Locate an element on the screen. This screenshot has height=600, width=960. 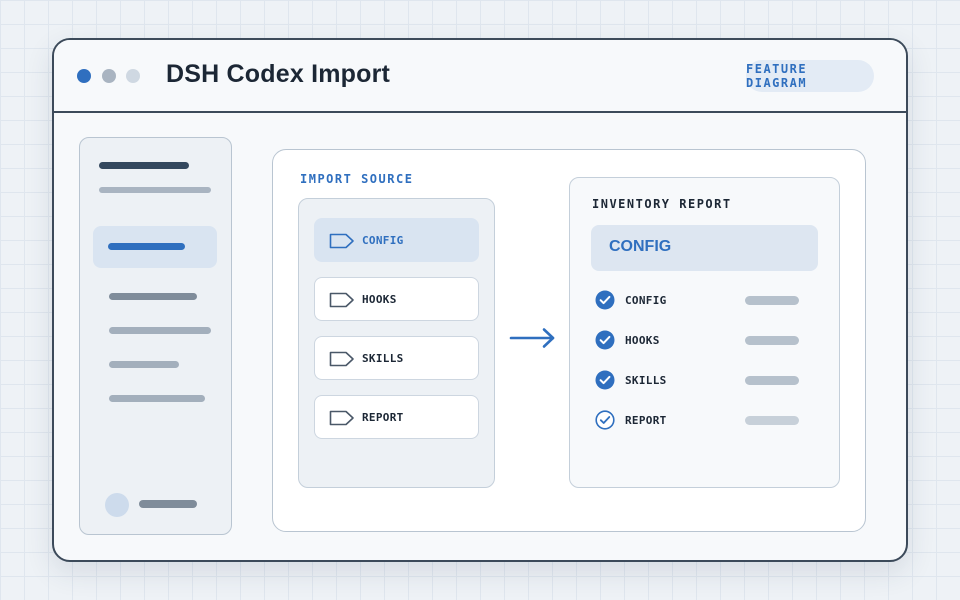
report-banner-text: CONFIG is located at coordinates (640, 246).